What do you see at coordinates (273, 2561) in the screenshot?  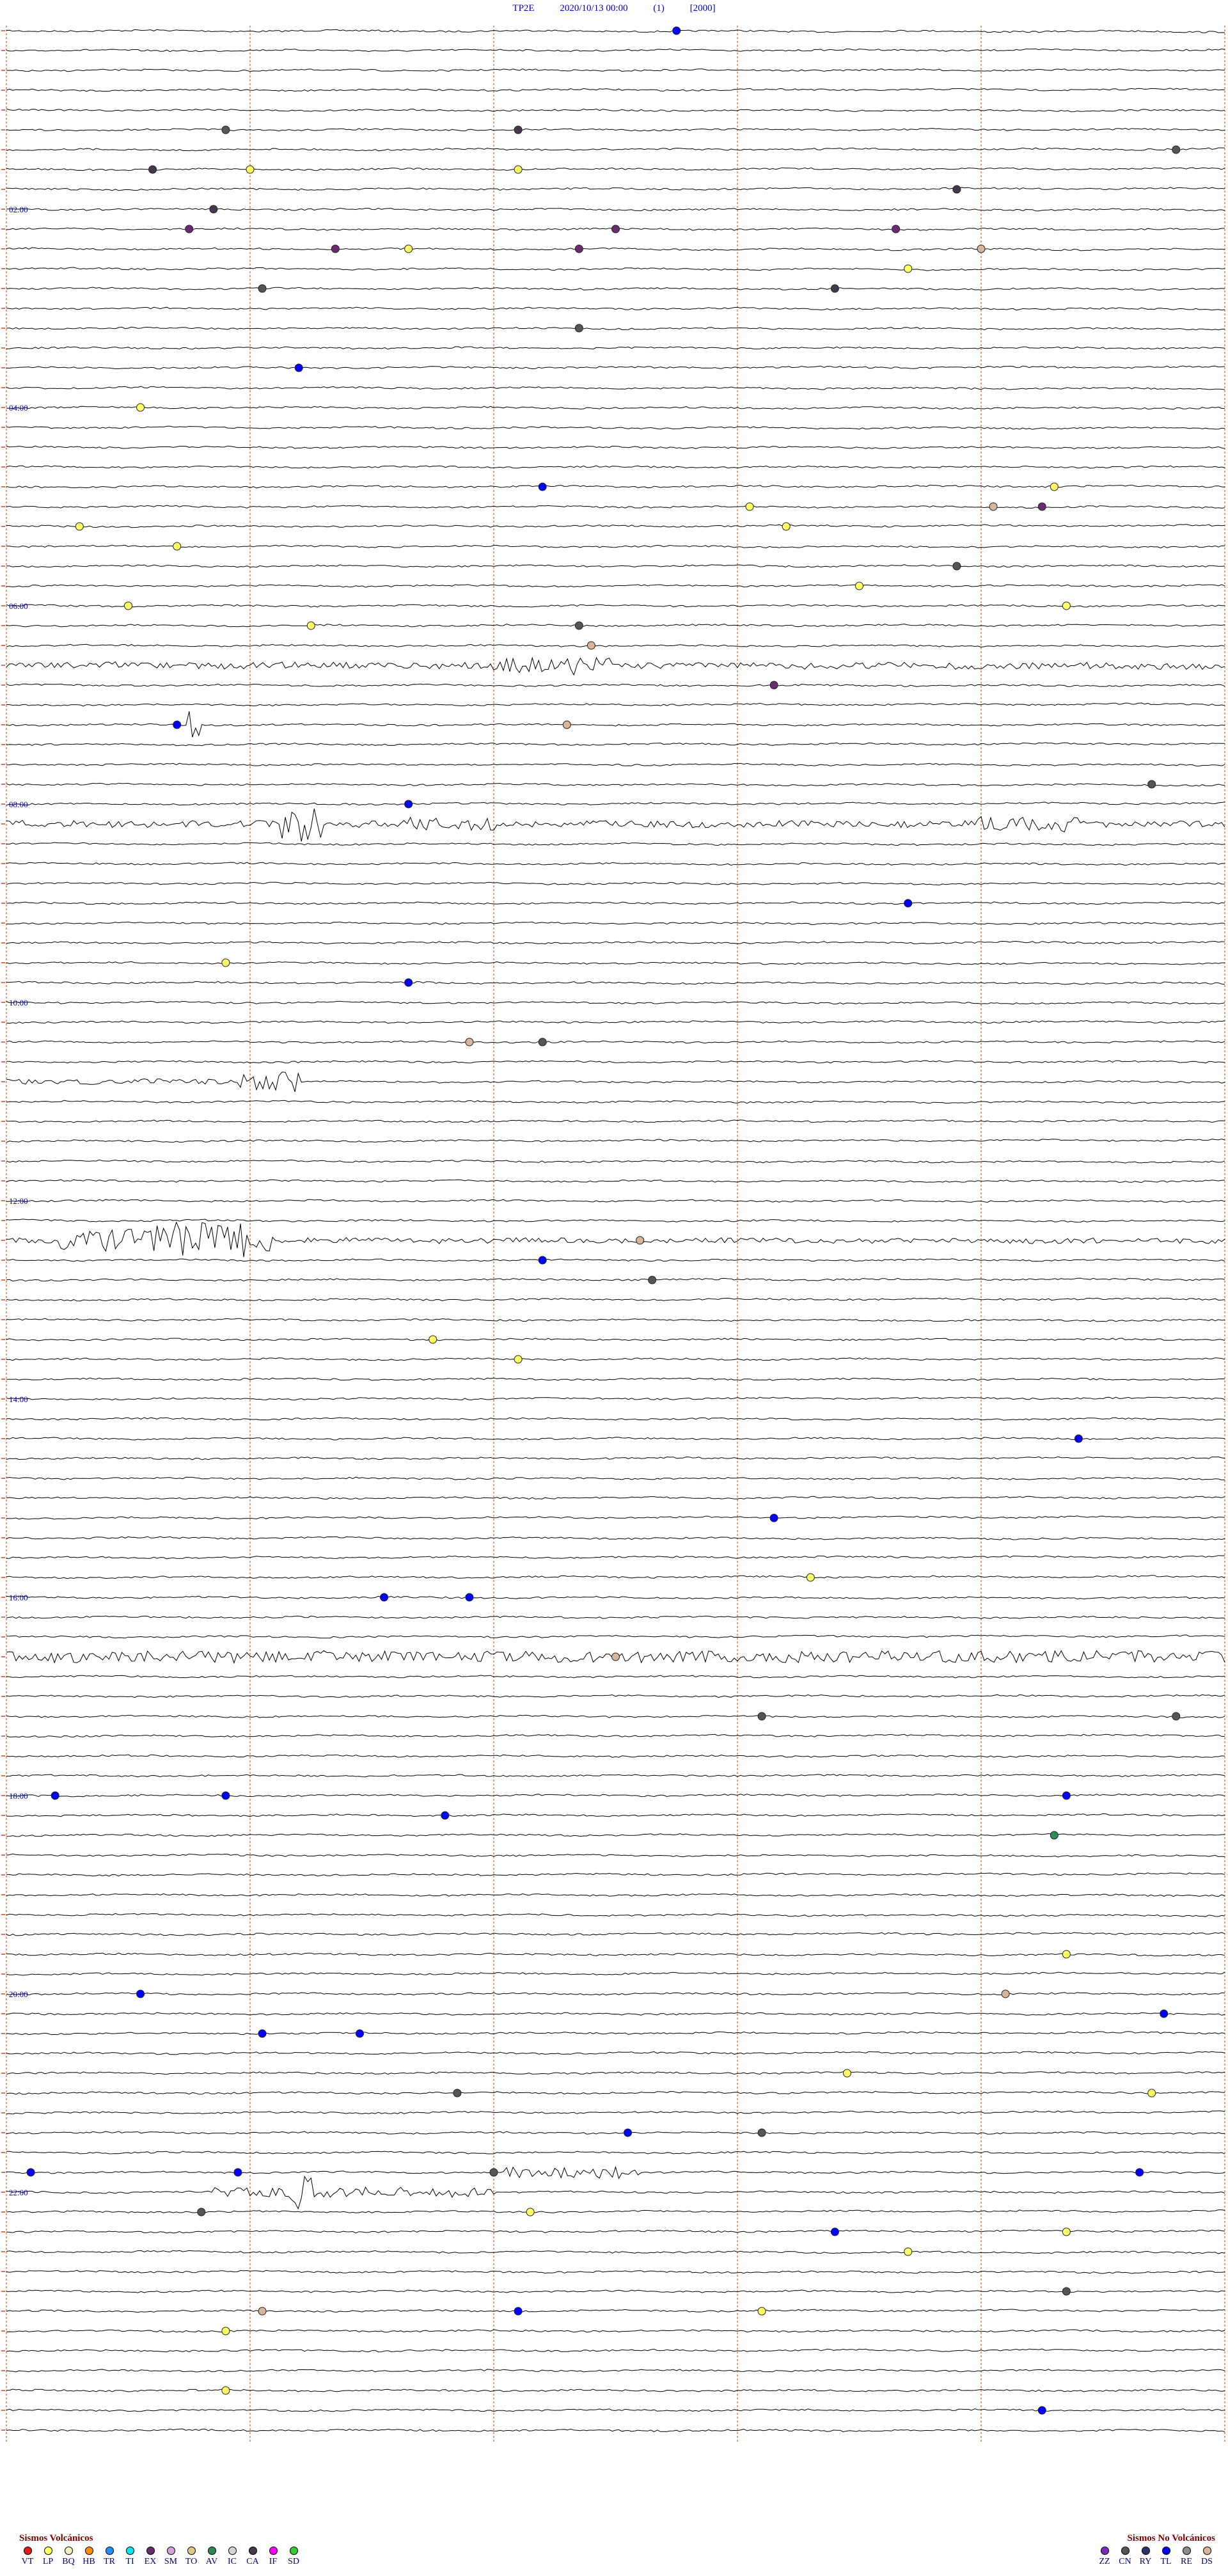 I see `legend-code-if: IF` at bounding box center [273, 2561].